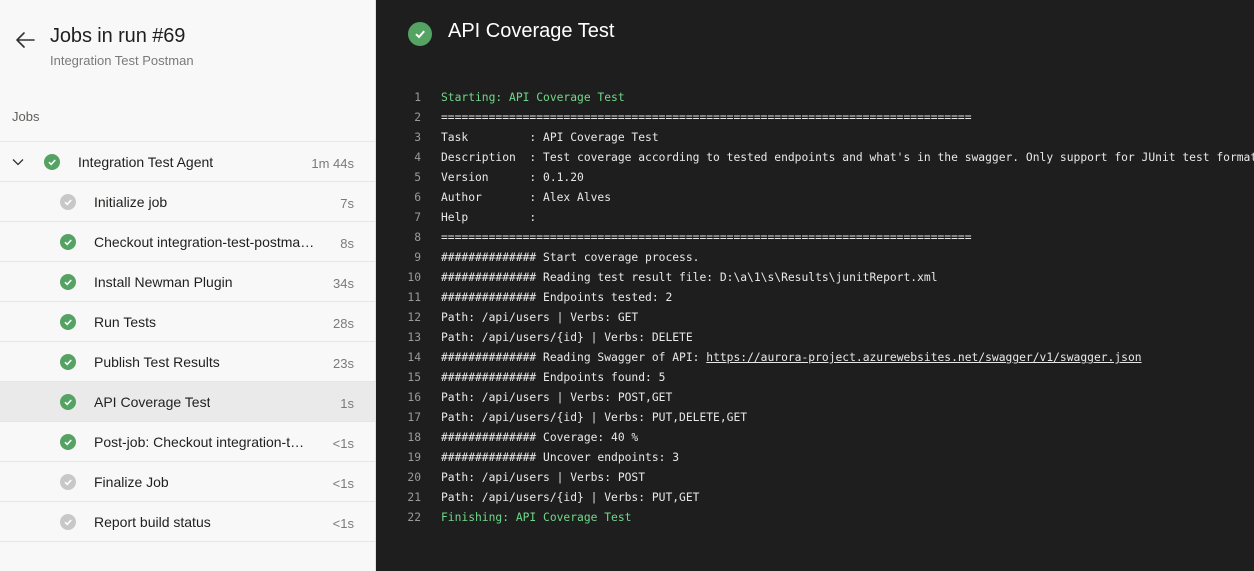 The width and height of the screenshot is (1254, 571). What do you see at coordinates (131, 202) in the screenshot?
I see `step-label: Initialize job` at bounding box center [131, 202].